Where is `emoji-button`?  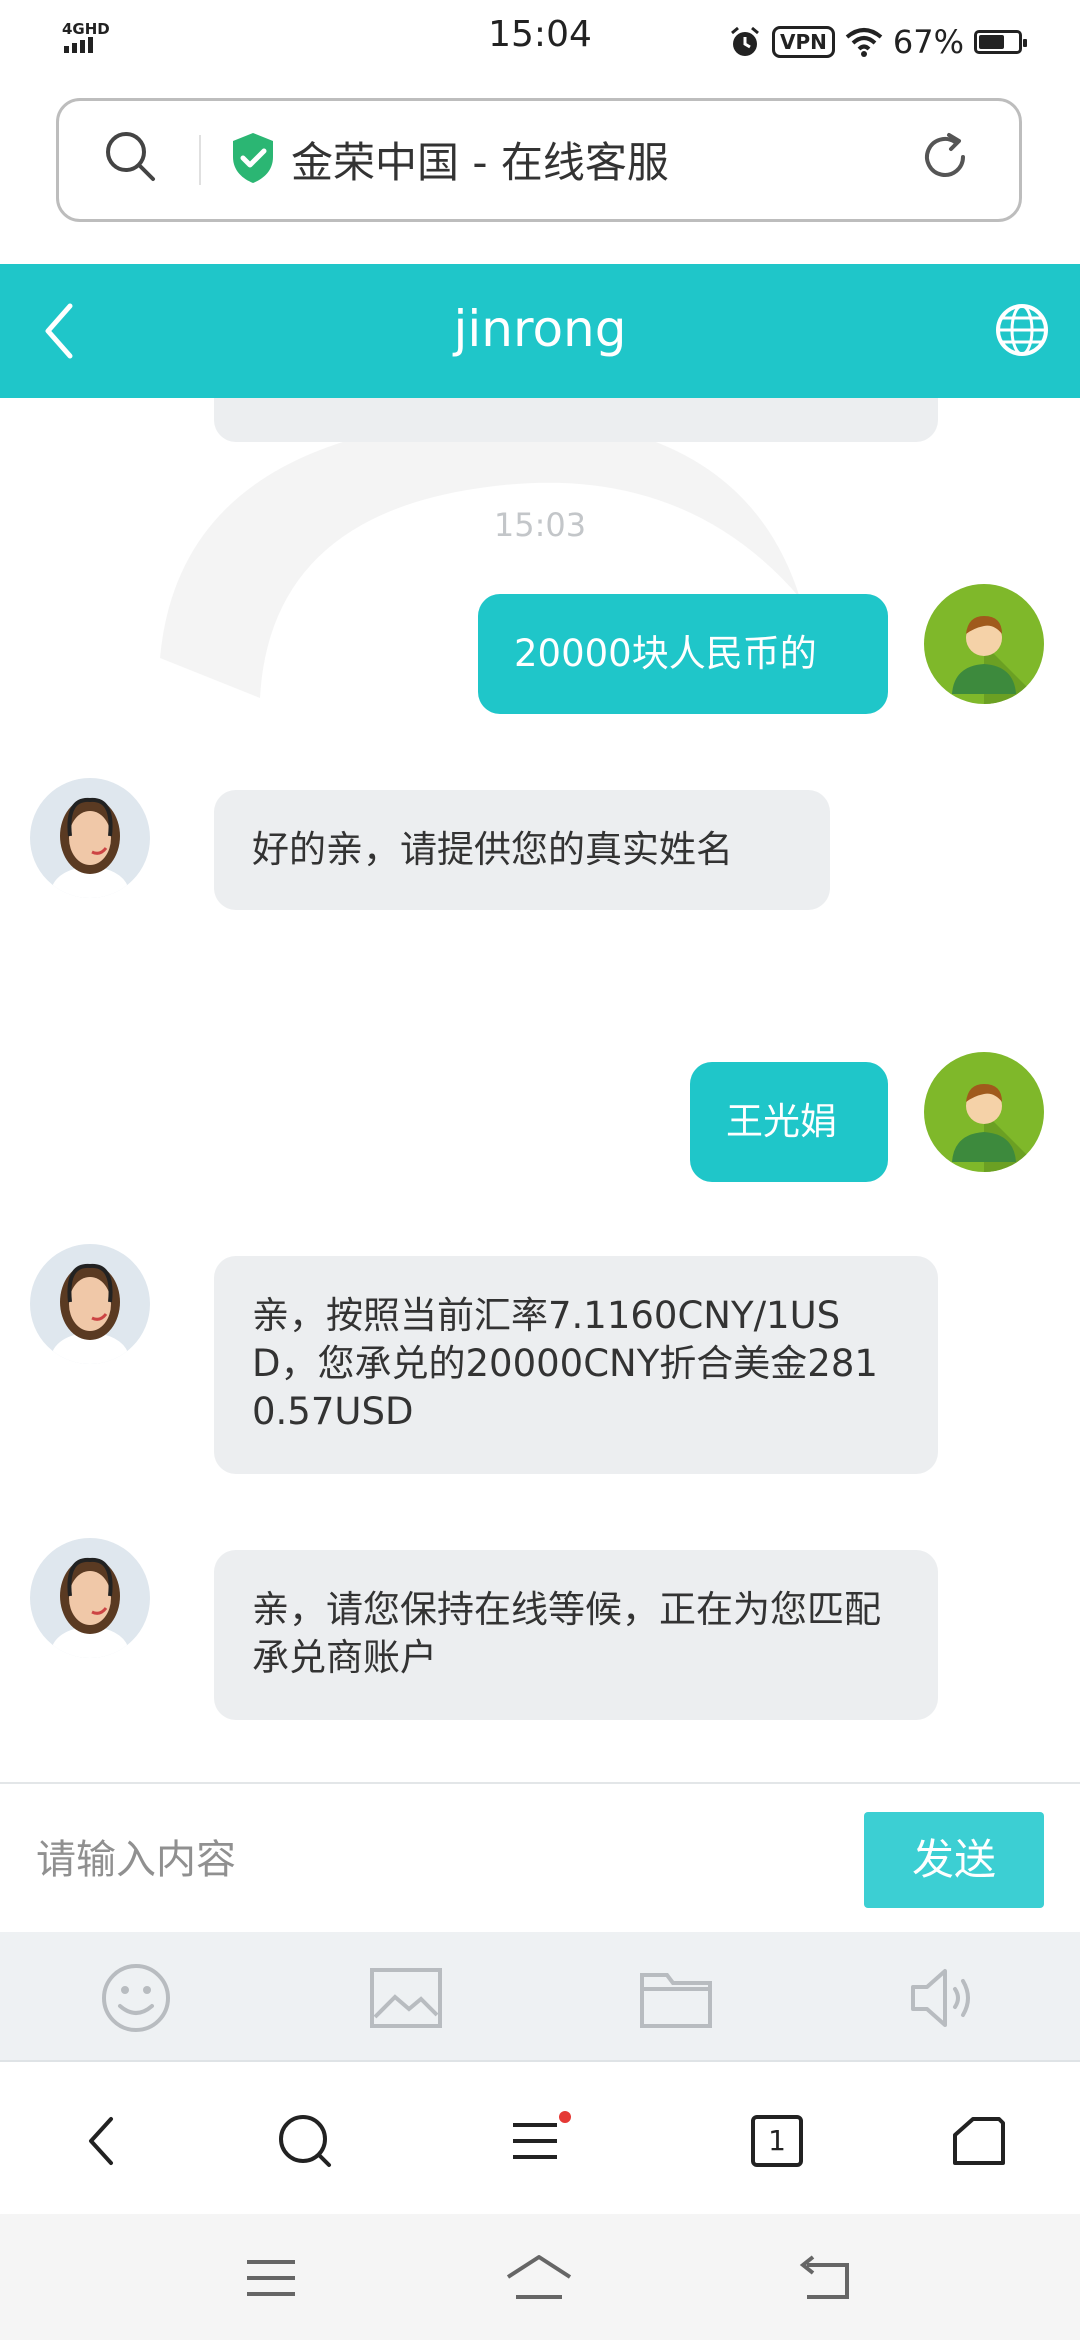 emoji-button is located at coordinates (136, 1998).